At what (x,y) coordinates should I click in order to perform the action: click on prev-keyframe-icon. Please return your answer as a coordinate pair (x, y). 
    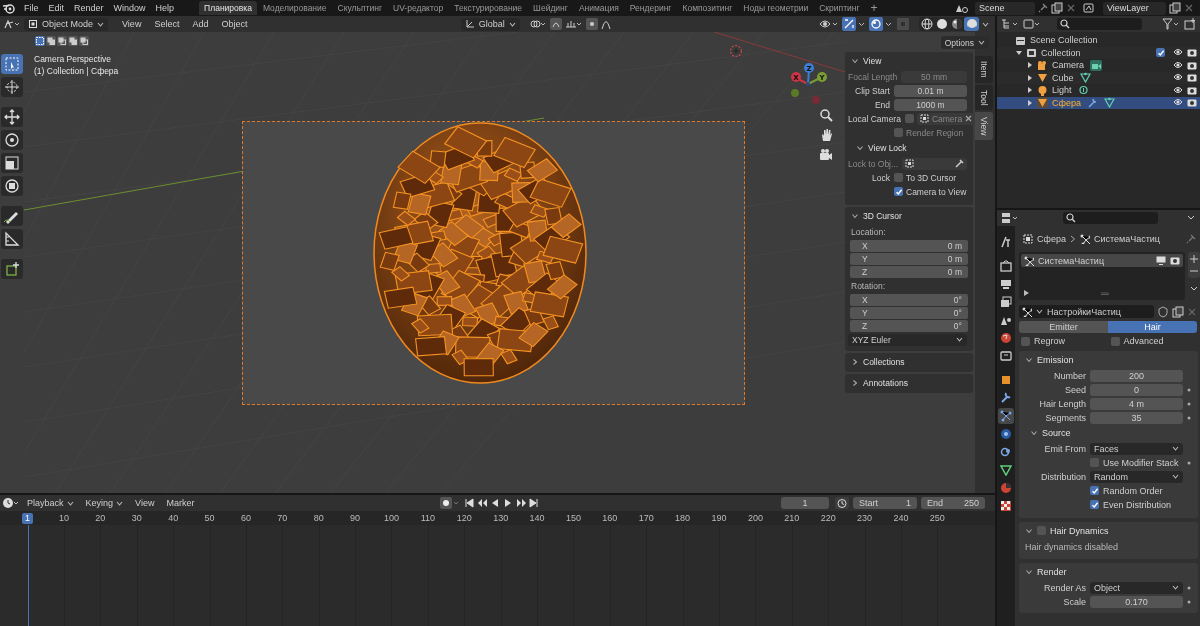
    Looking at the image, I should click on (483, 503).